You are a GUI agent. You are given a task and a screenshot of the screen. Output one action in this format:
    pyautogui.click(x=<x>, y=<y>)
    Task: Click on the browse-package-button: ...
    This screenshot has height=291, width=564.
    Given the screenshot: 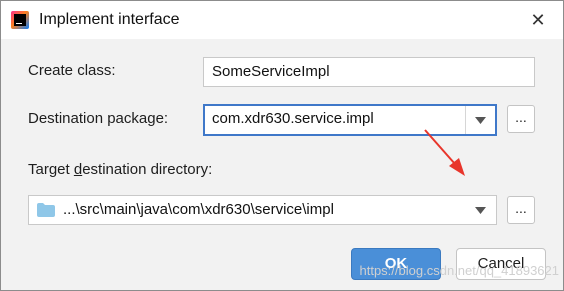 What is the action you would take?
    pyautogui.click(x=521, y=119)
    